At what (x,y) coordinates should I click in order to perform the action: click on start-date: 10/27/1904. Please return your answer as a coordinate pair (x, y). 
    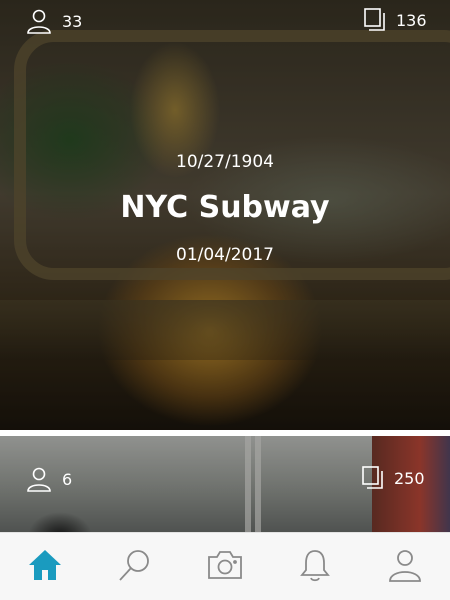
    Looking at the image, I should click on (225, 162).